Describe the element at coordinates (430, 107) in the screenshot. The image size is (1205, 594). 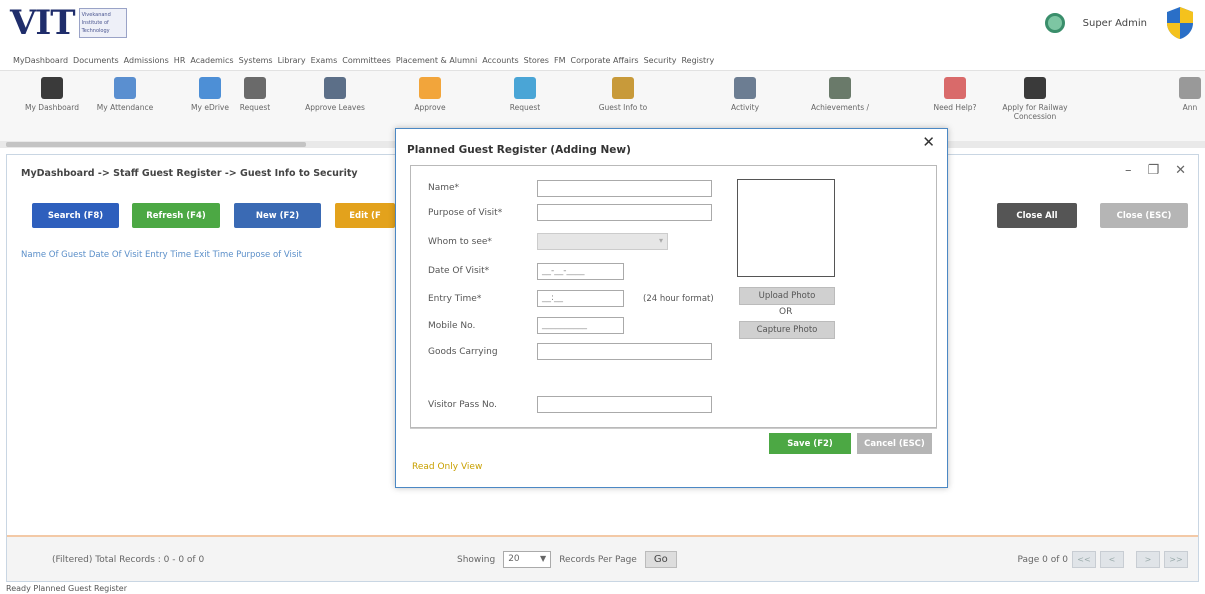
I see `toolbar-item-label: Approve` at that location.